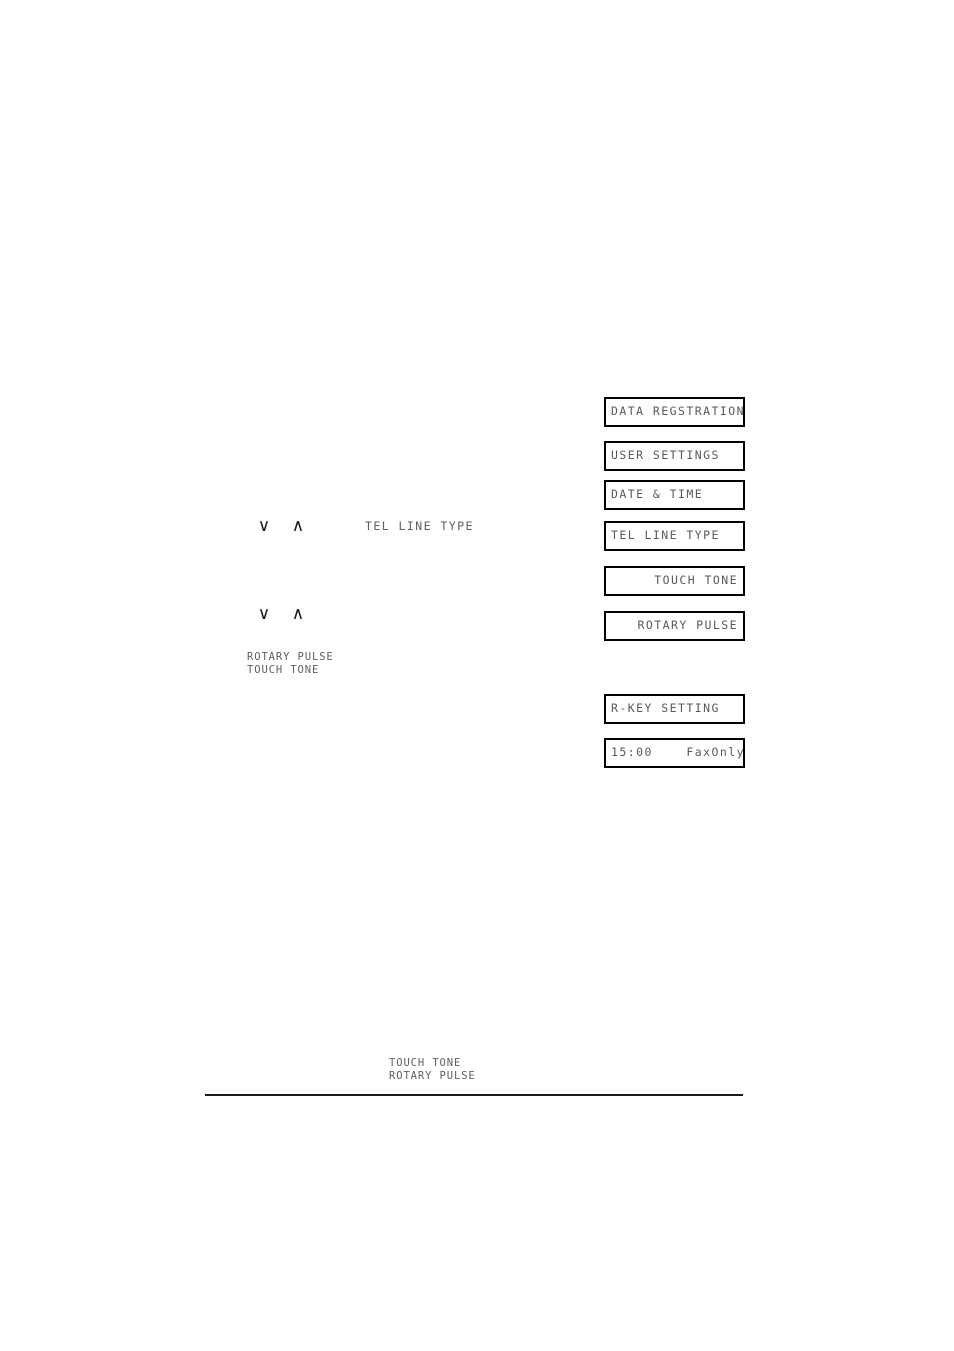 This screenshot has width=954, height=1351. I want to click on lcd-data-registration-text: DATA REGSTRATION, so click(678, 411).